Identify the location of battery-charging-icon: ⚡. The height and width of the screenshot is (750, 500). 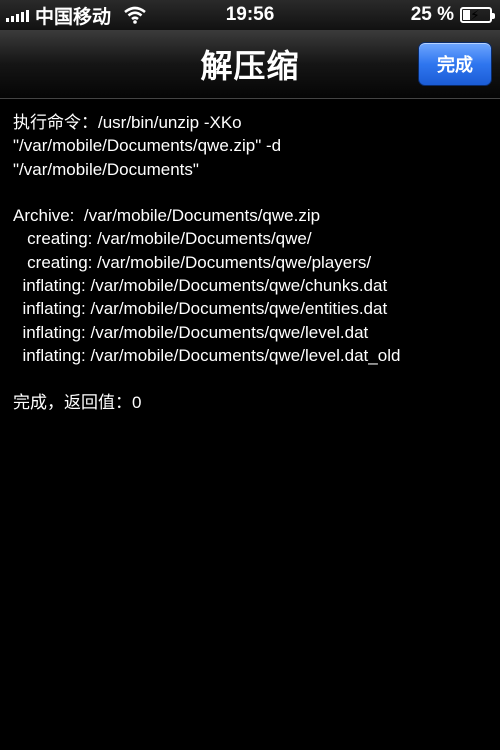
(477, 15).